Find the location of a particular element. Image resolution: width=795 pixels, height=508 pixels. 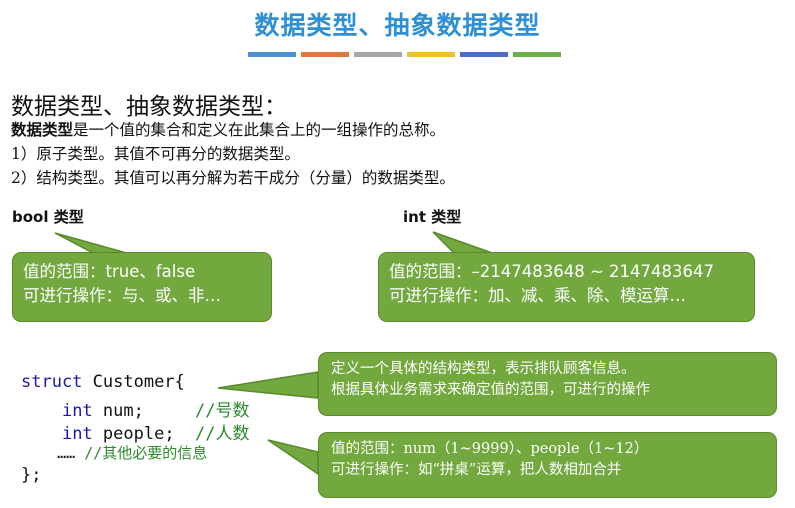

values-callout-line1: 值的范围：num（1~9999）、people（1~12） is located at coordinates (490, 449).